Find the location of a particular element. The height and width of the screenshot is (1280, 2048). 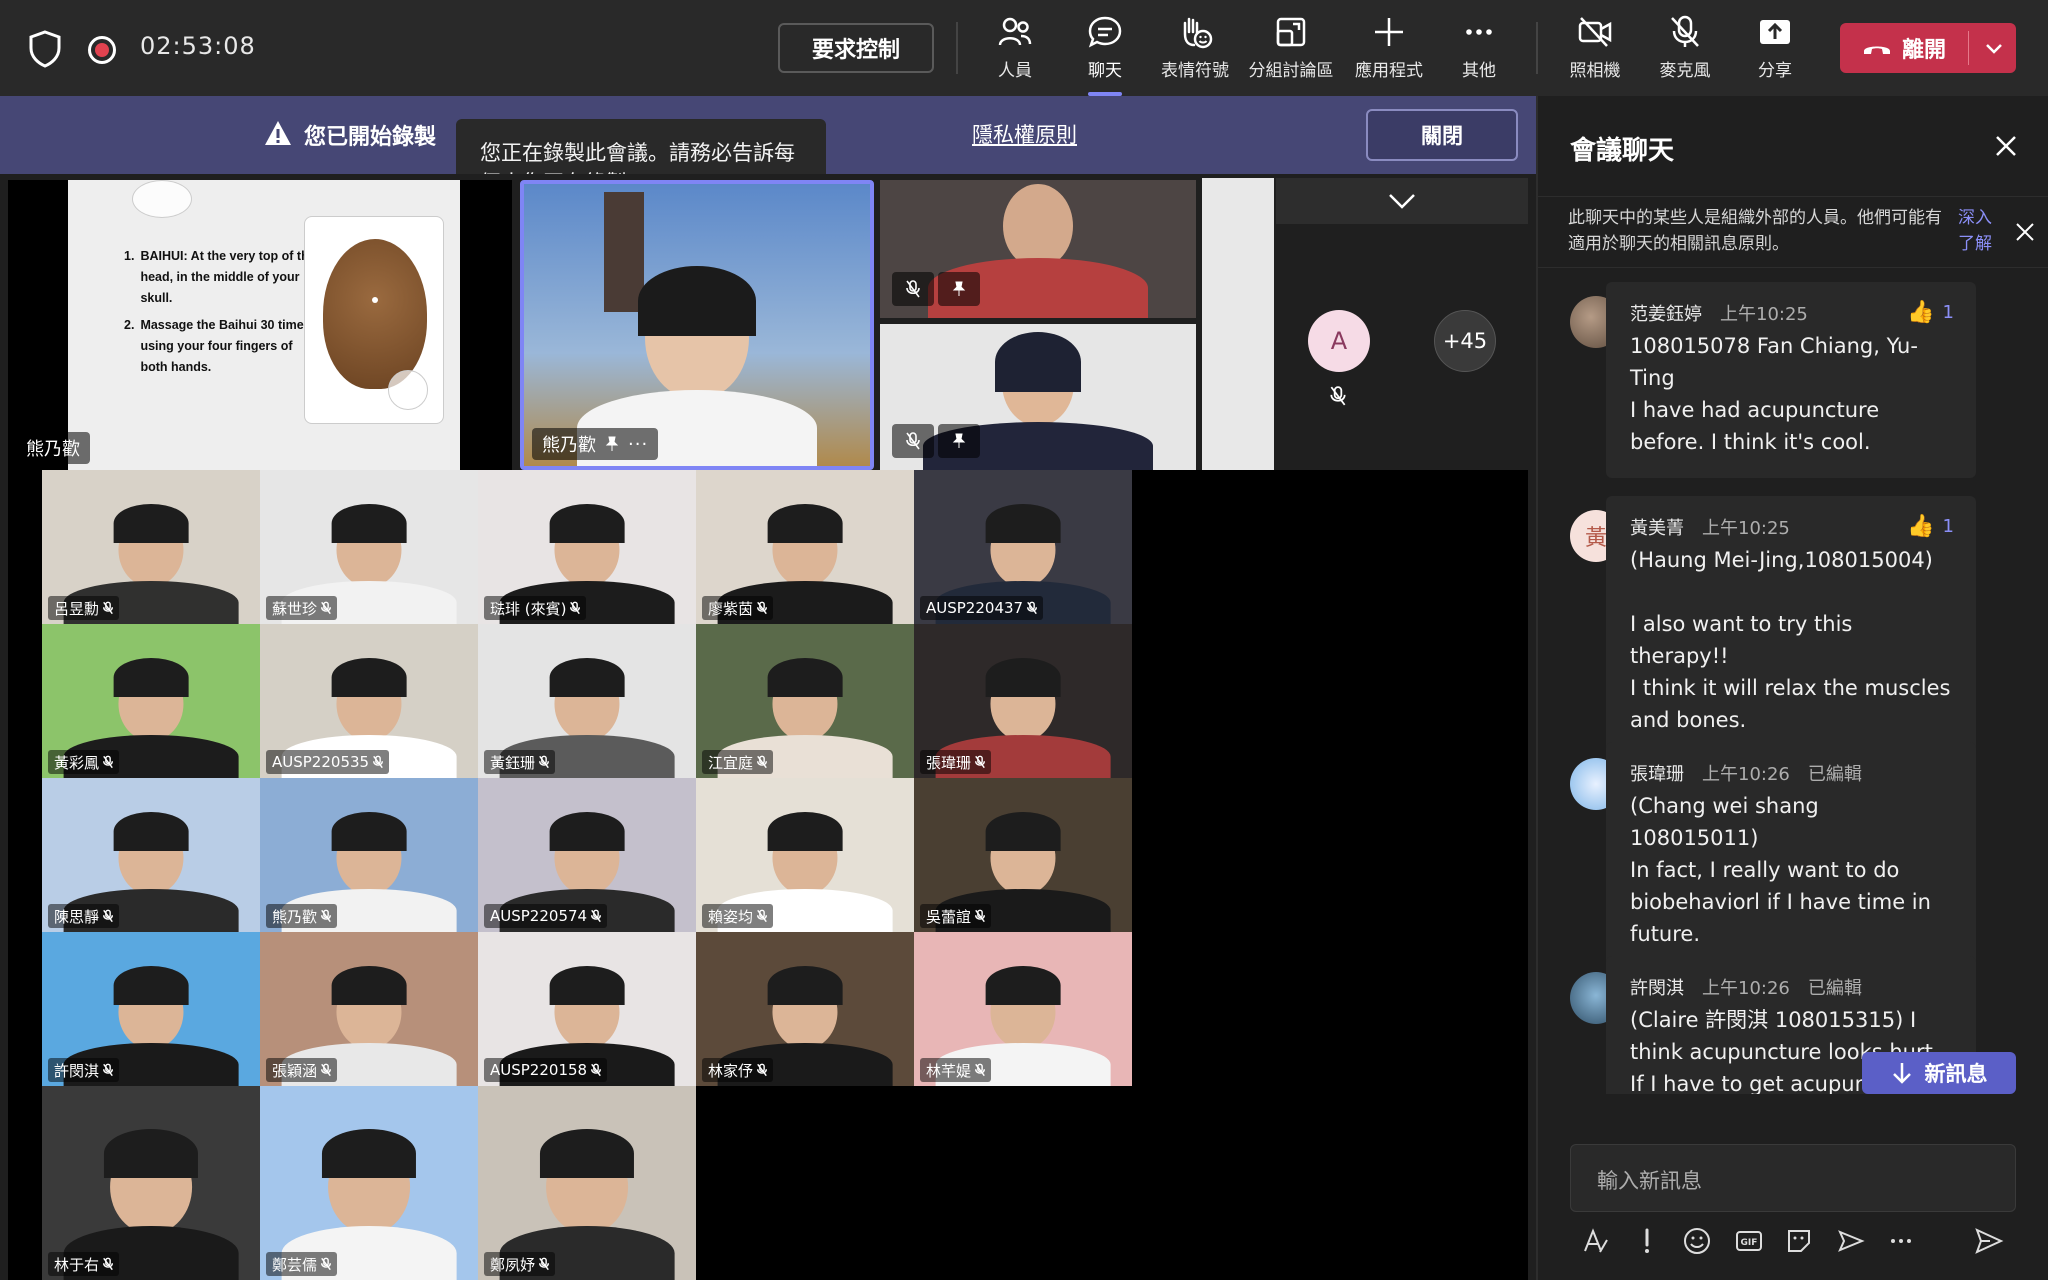

emoji-icon is located at coordinates (1697, 1241).